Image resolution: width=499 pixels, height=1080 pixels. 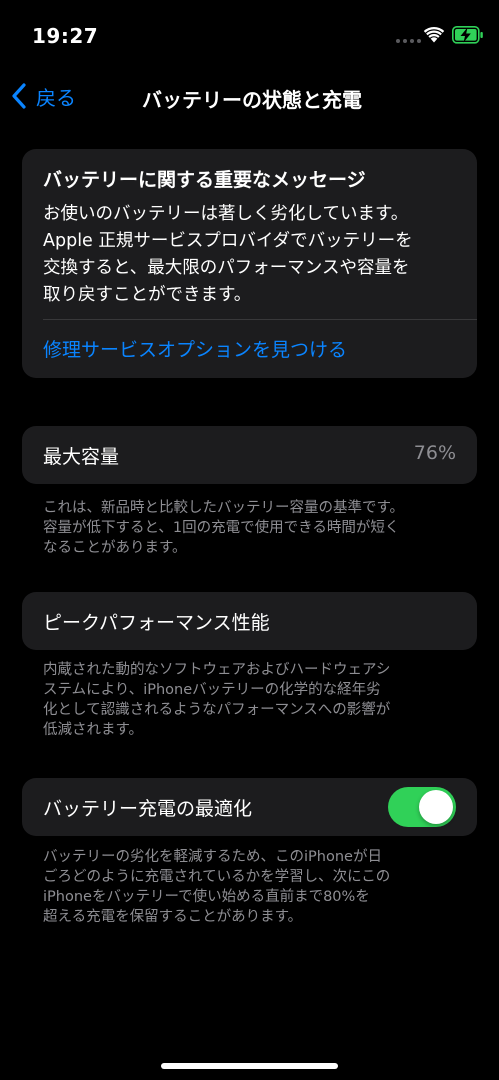 What do you see at coordinates (156, 623) in the screenshot?
I see `peak-performance-label: ピークパフォーマンス性能` at bounding box center [156, 623].